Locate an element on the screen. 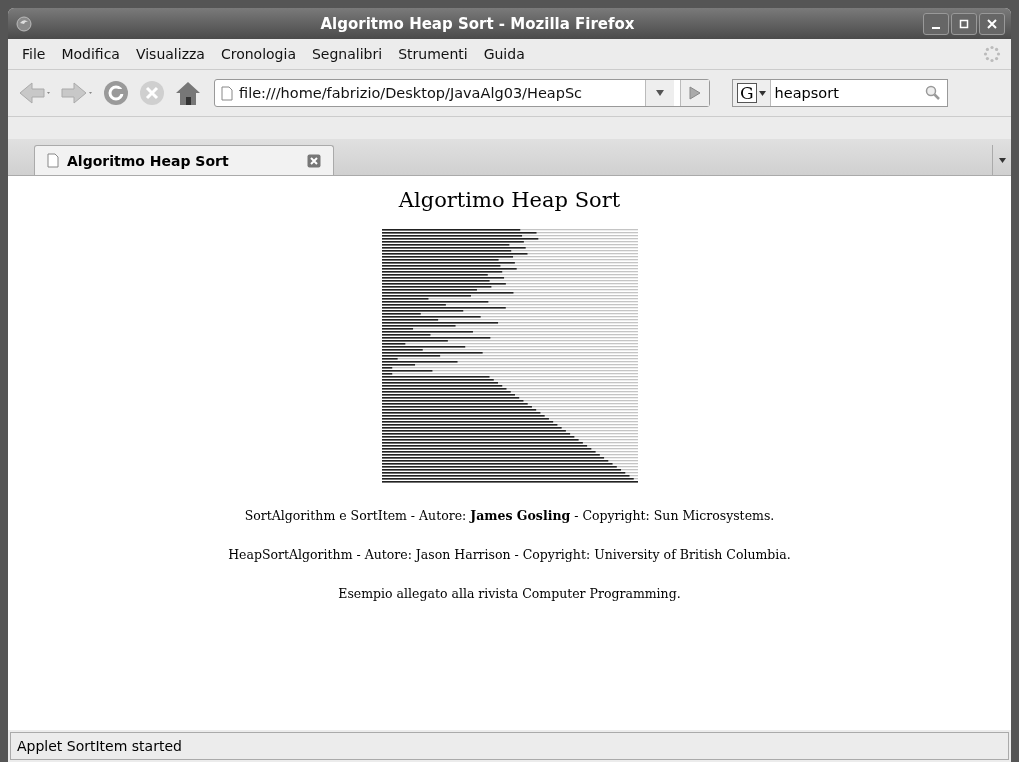 Image resolution: width=1019 pixels, height=762 pixels. close-button is located at coordinates (992, 23).